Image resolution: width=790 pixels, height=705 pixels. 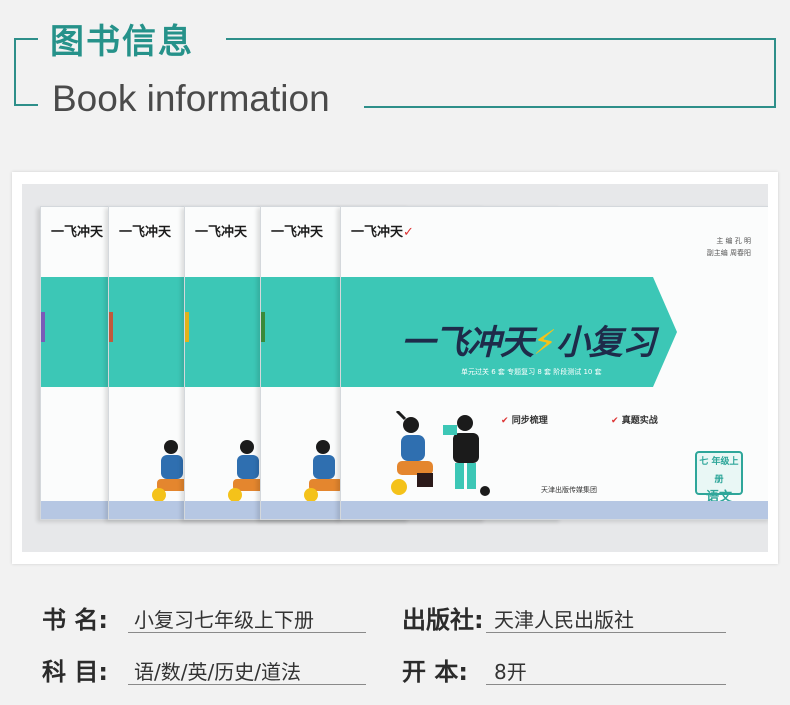 What do you see at coordinates (217, 672) in the screenshot?
I see `subject-value: 语/数/英/历史/道法` at bounding box center [217, 672].